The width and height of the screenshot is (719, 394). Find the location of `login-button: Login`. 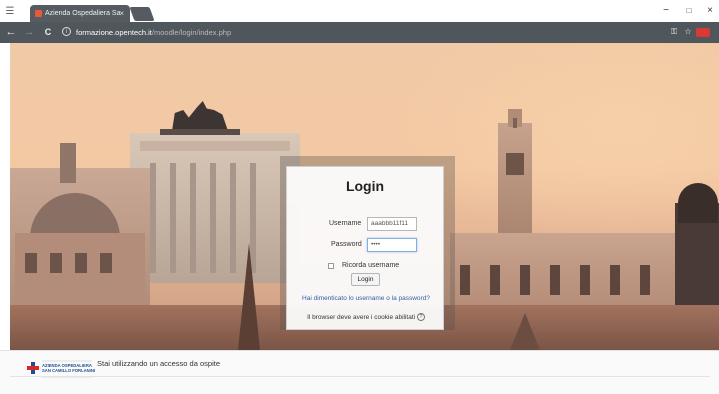

login-button: Login is located at coordinates (365, 279).